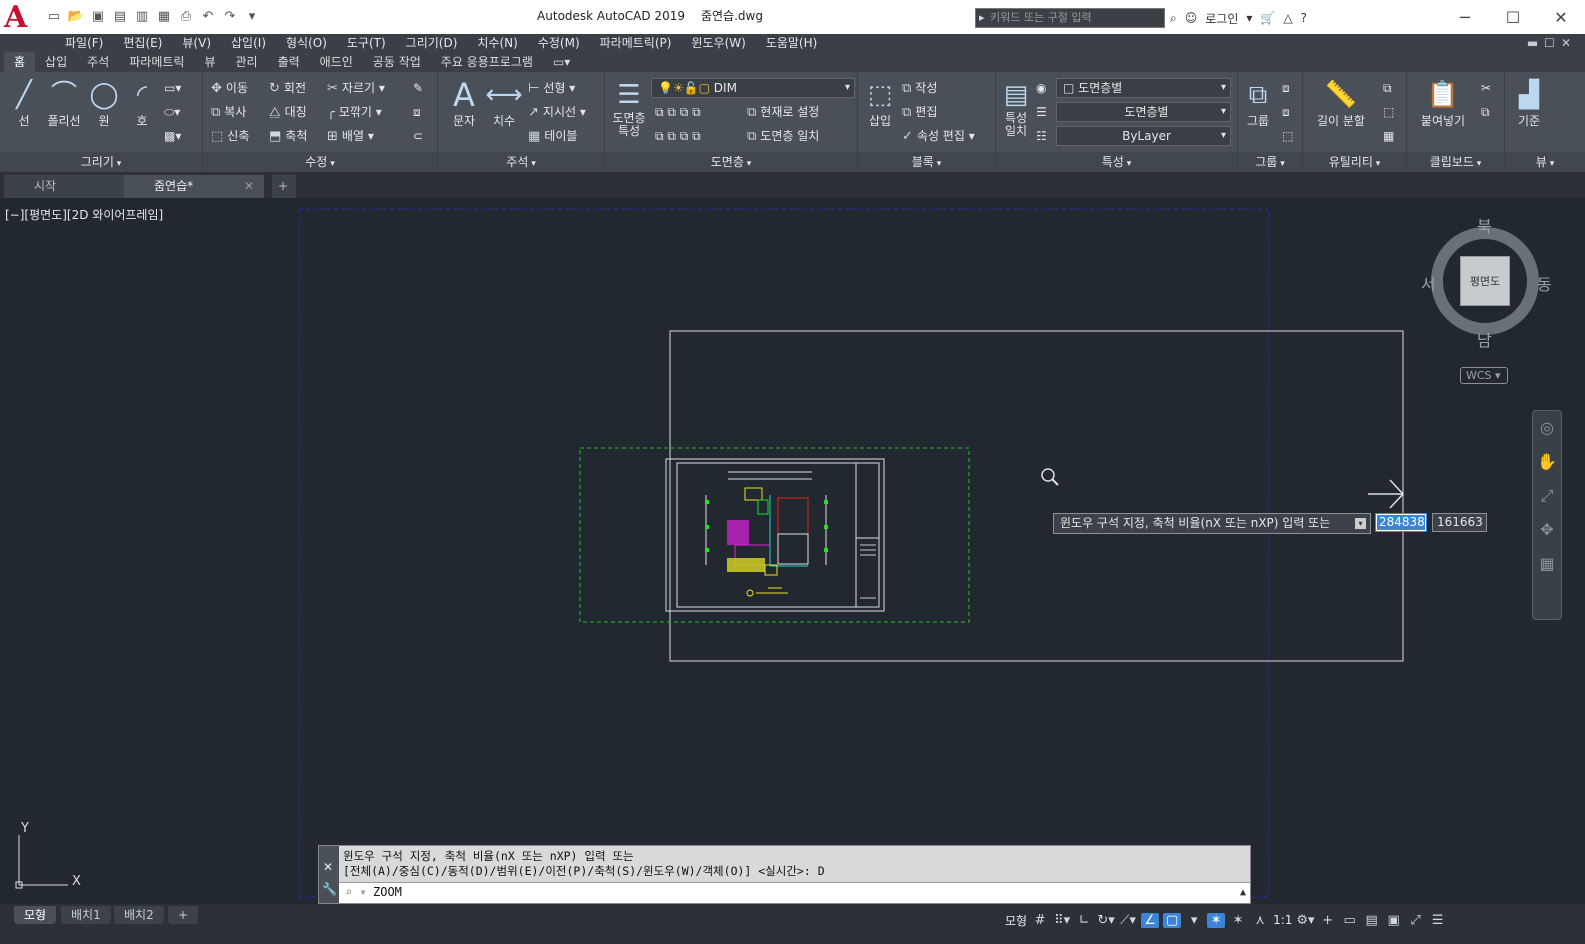 The width and height of the screenshot is (1585, 944). Describe the element at coordinates (142, 103) in the screenshot. I see `arc-button: ◜ 호` at that location.